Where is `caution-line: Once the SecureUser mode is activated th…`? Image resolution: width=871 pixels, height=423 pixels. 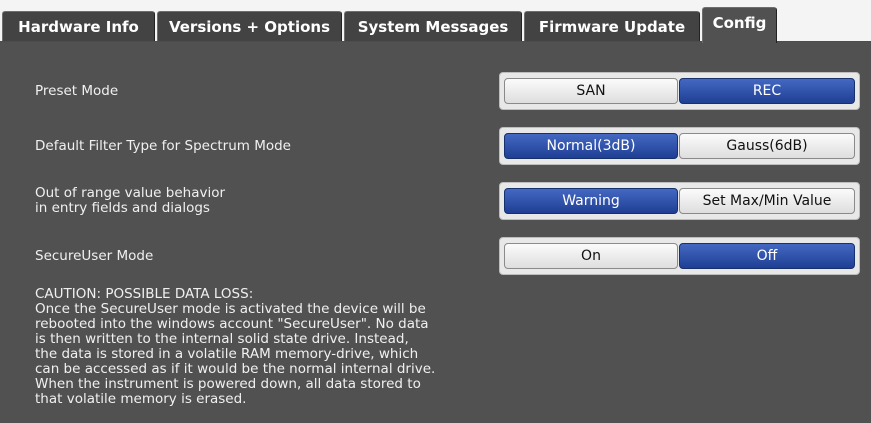 caution-line: Once the SecureUser mode is activated th… is located at coordinates (230, 309).